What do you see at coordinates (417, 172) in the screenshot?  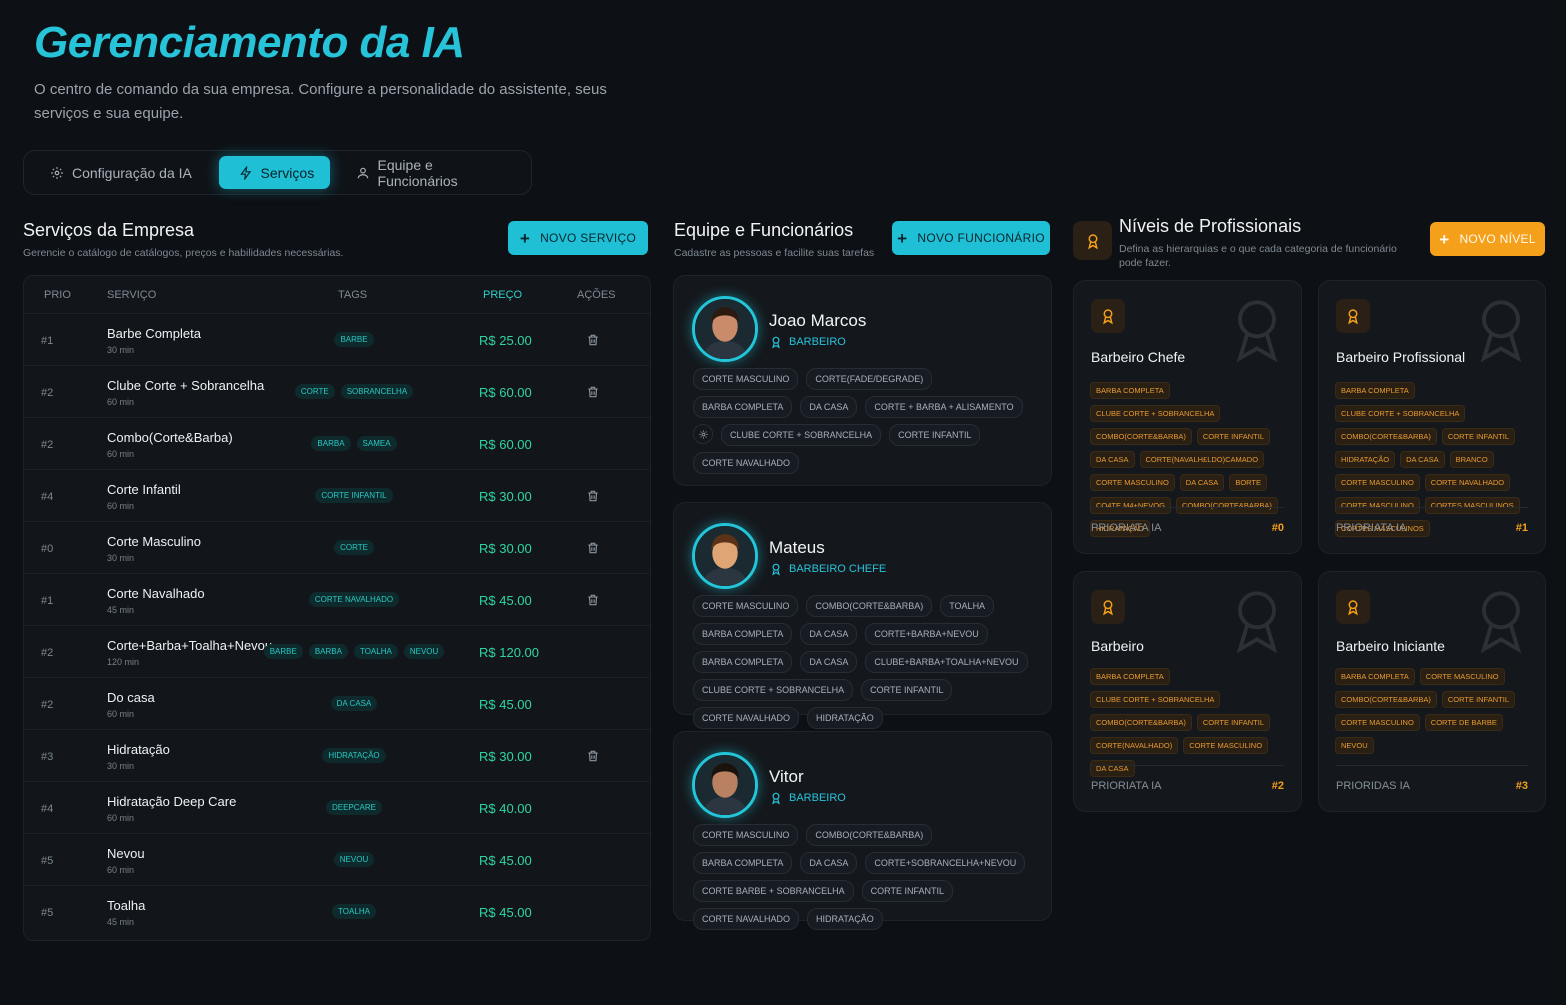 I see `tab-label: Equipe e Funcionários` at bounding box center [417, 172].